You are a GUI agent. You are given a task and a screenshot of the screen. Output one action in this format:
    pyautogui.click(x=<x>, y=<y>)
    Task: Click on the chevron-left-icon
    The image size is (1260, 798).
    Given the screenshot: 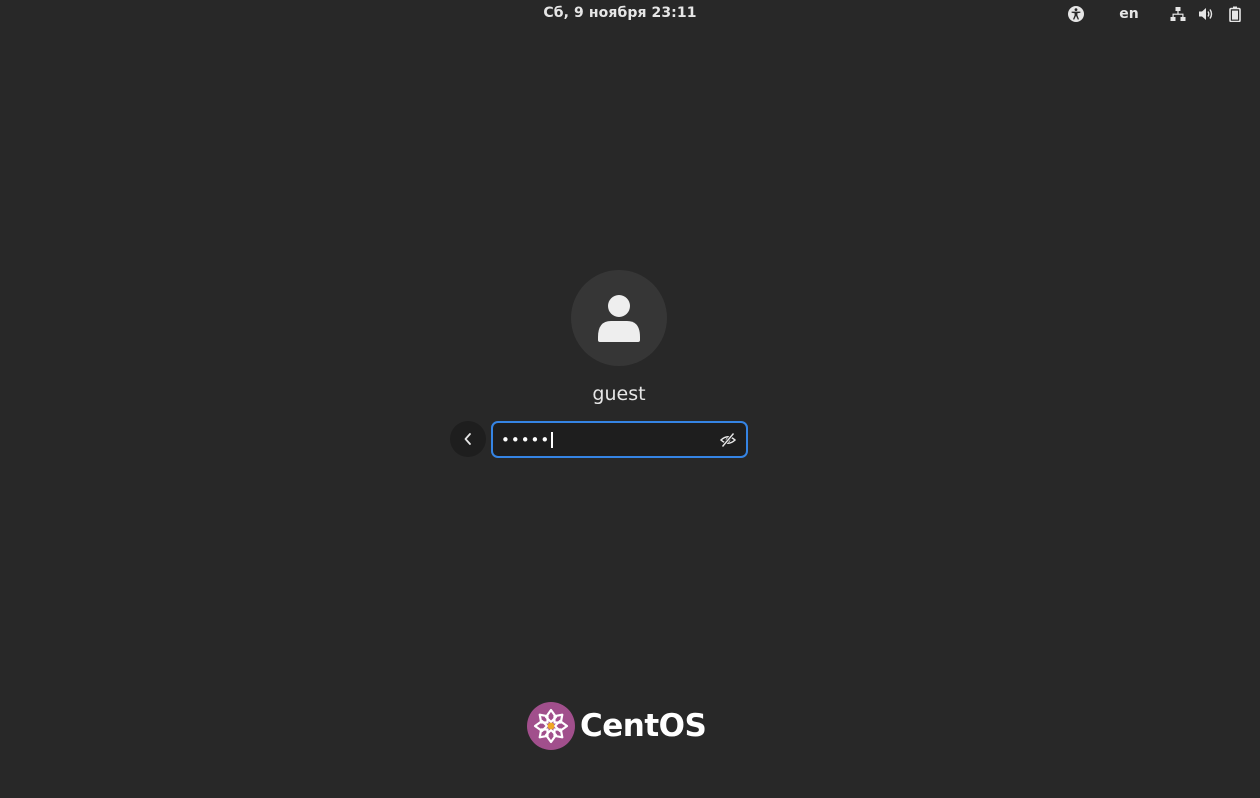 What is the action you would take?
    pyautogui.click(x=467, y=439)
    